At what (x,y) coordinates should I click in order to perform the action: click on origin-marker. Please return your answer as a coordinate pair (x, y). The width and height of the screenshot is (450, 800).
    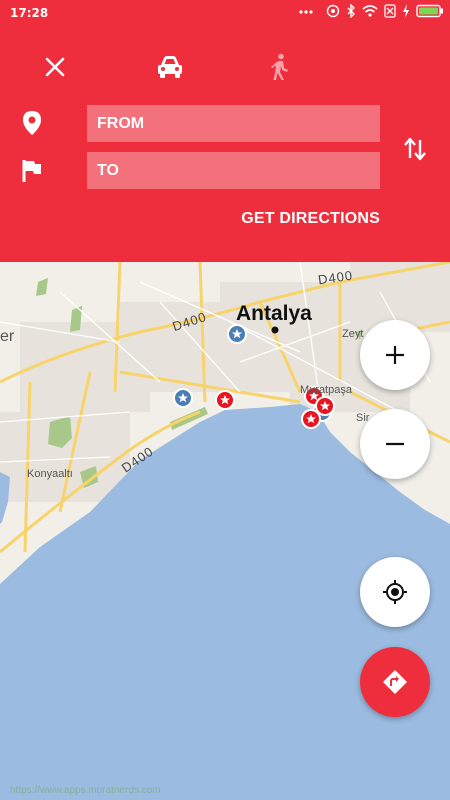
    Looking at the image, I should click on (32, 123).